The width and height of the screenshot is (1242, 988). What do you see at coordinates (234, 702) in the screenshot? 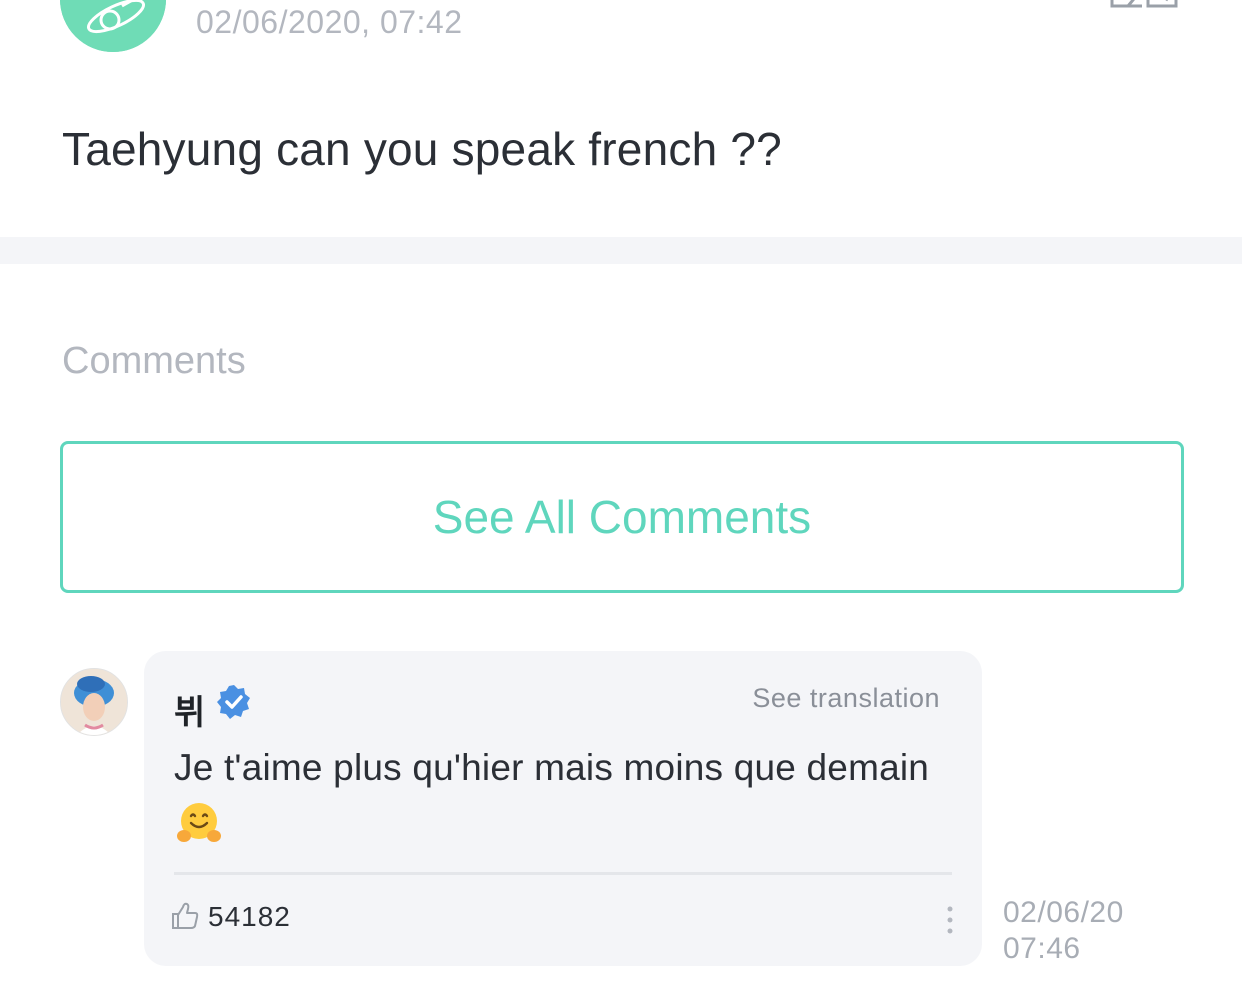
I see `verified-badge-icon` at bounding box center [234, 702].